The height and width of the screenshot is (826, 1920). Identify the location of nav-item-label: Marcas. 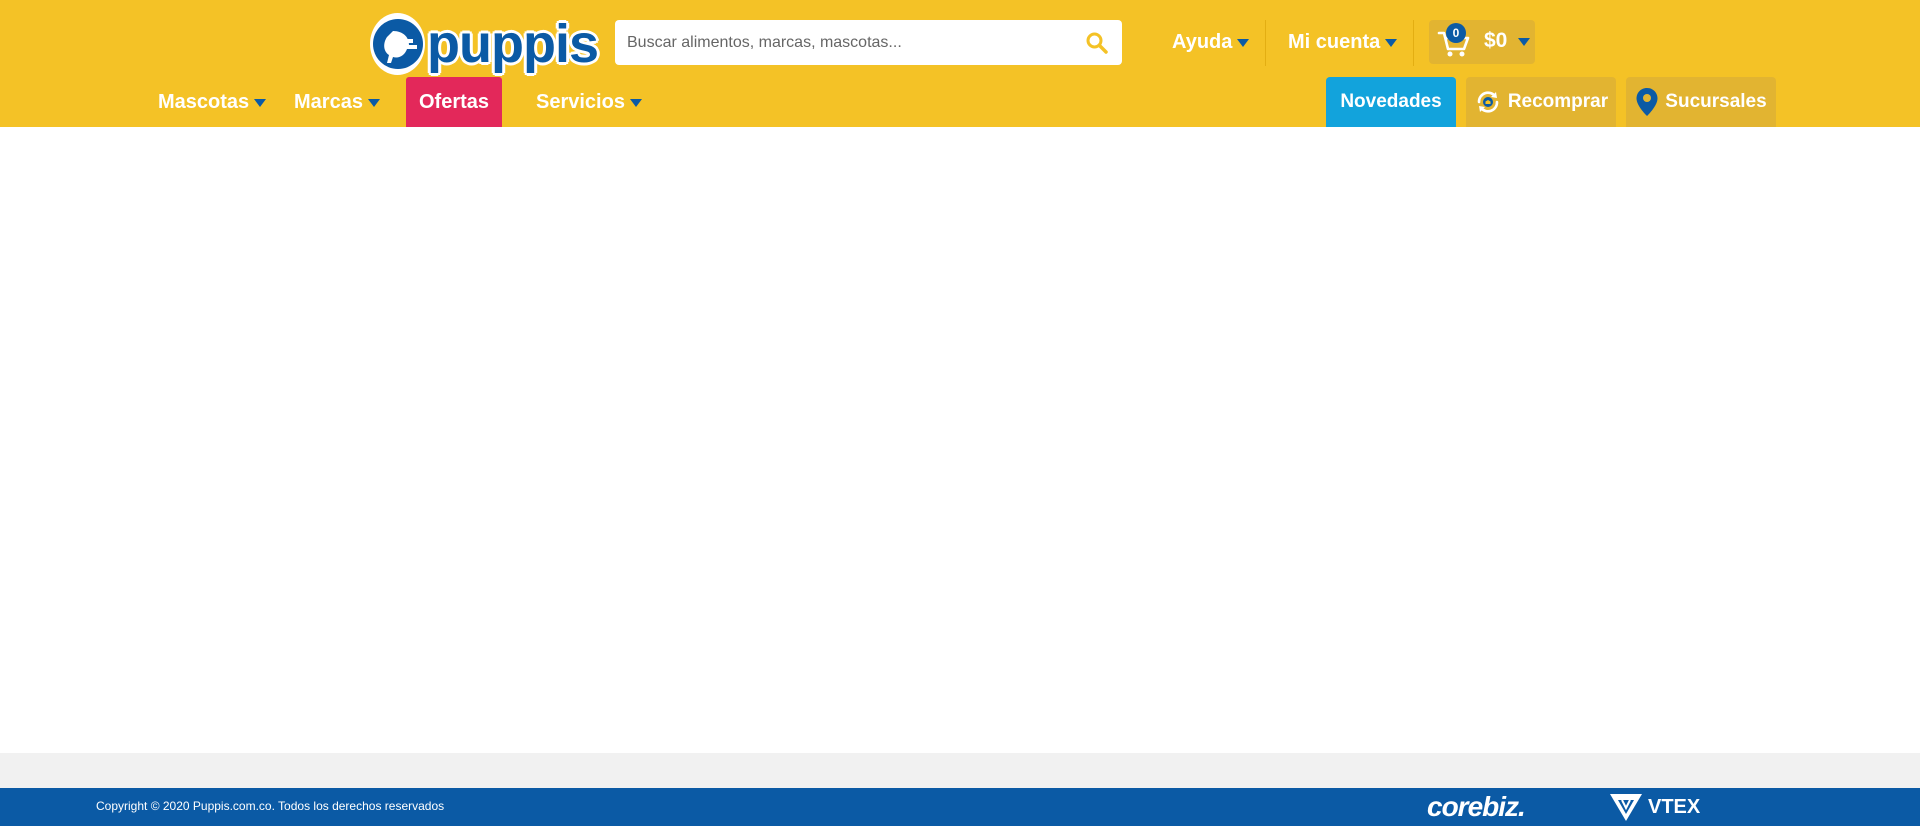
(328, 101).